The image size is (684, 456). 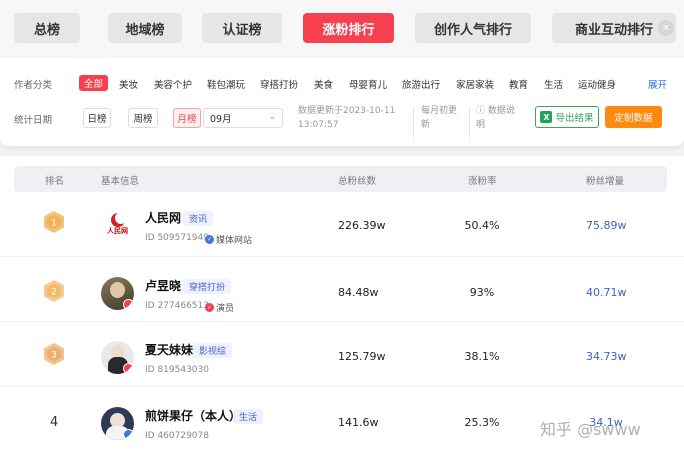 What do you see at coordinates (482, 181) in the screenshot?
I see `header-growth-rate: 涨粉率` at bounding box center [482, 181].